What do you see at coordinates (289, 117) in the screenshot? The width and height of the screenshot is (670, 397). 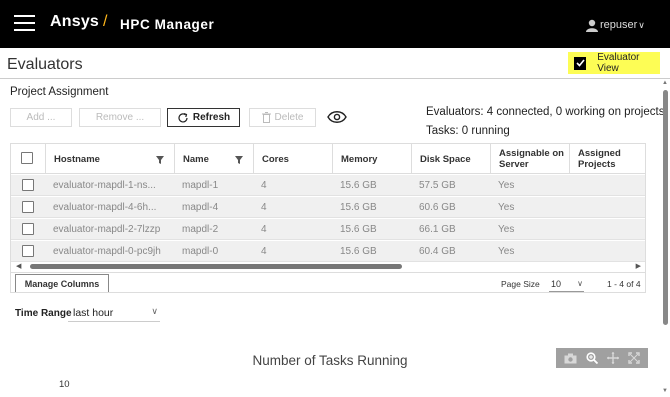 I see `delete-button-label: Delete` at bounding box center [289, 117].